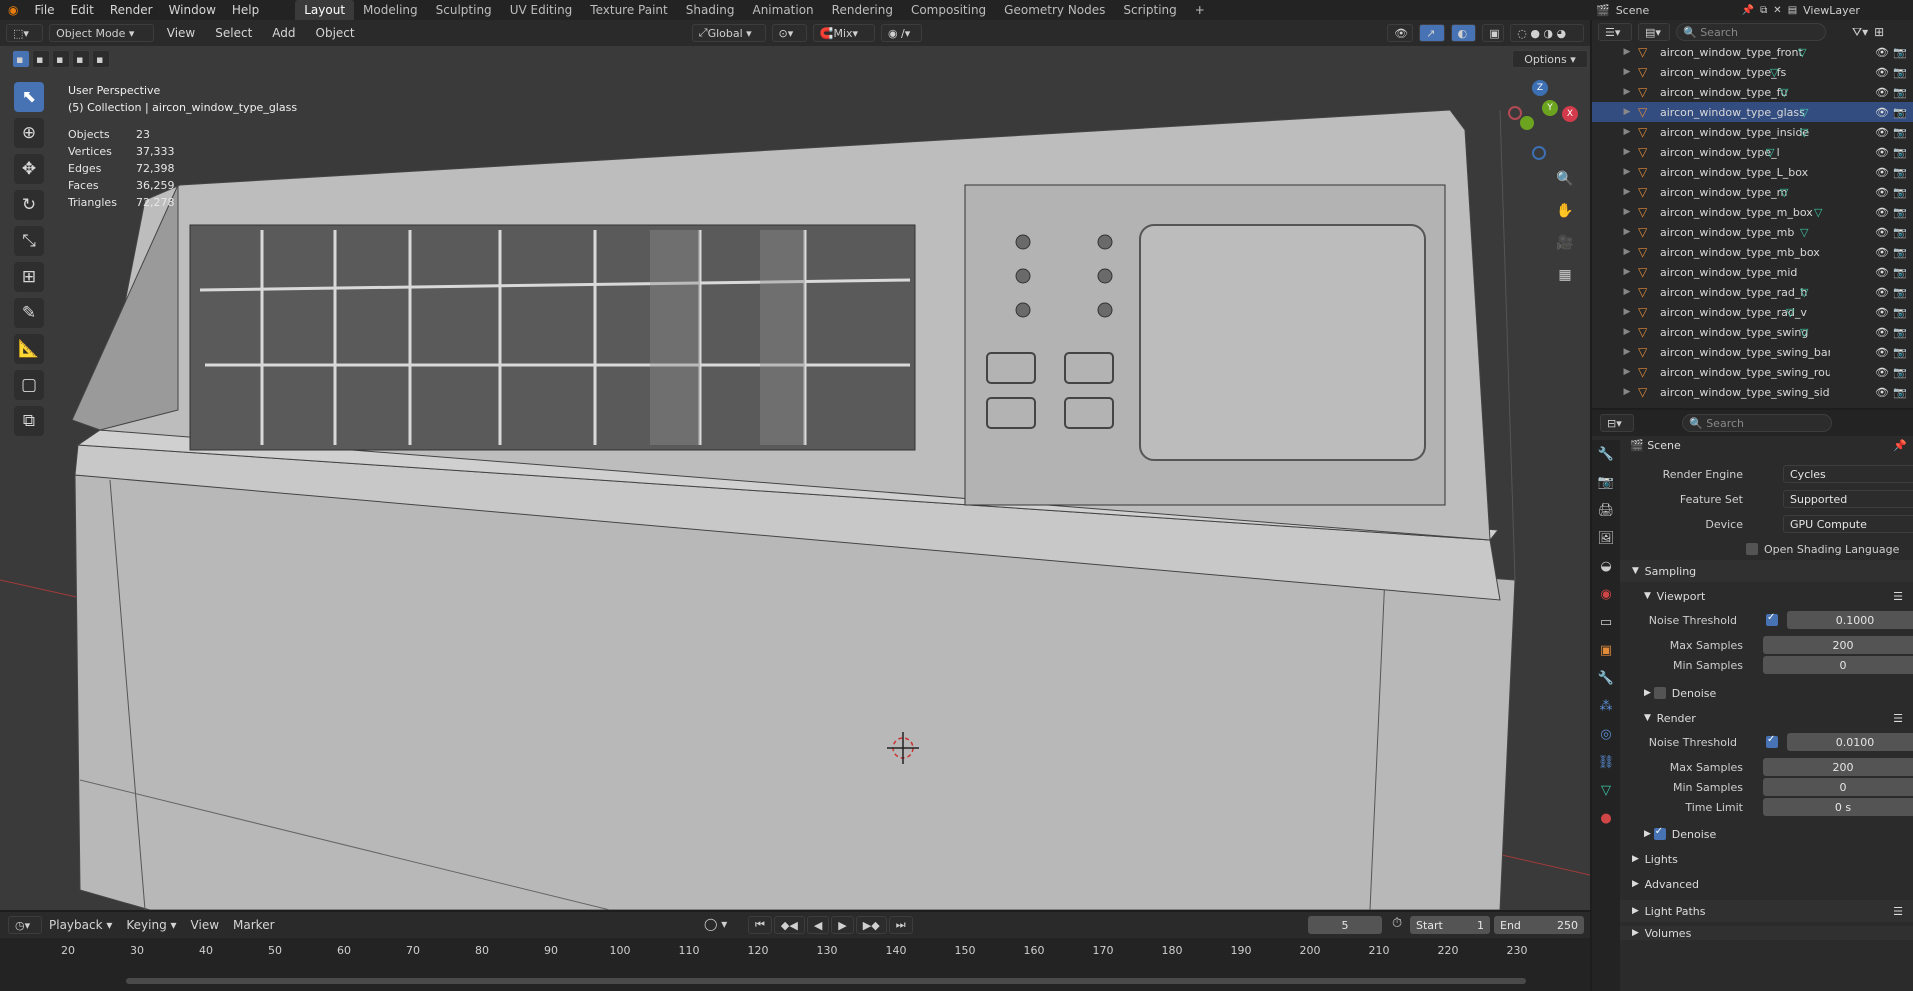 This screenshot has width=1913, height=991. Describe the element at coordinates (101, 59) in the screenshot. I see `select-intersect-icon: ▪` at that location.